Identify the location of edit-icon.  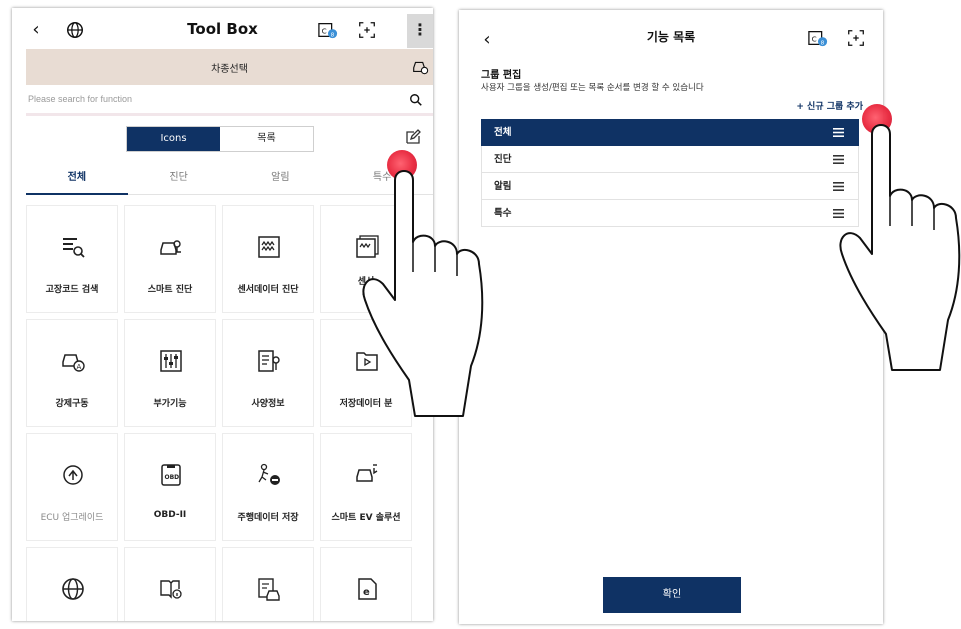
(413, 137).